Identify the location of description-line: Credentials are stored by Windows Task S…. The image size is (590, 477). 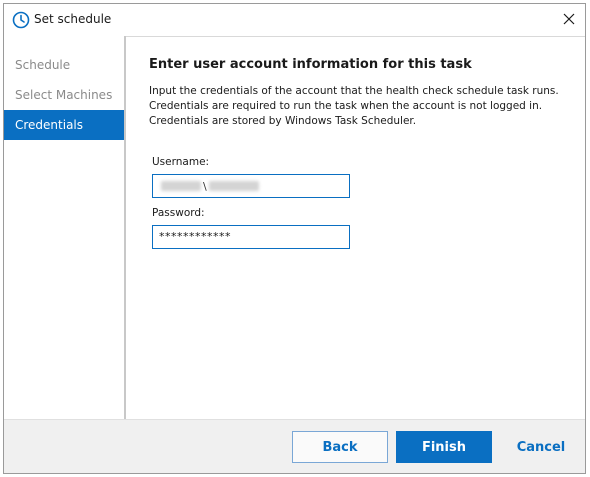
(283, 121).